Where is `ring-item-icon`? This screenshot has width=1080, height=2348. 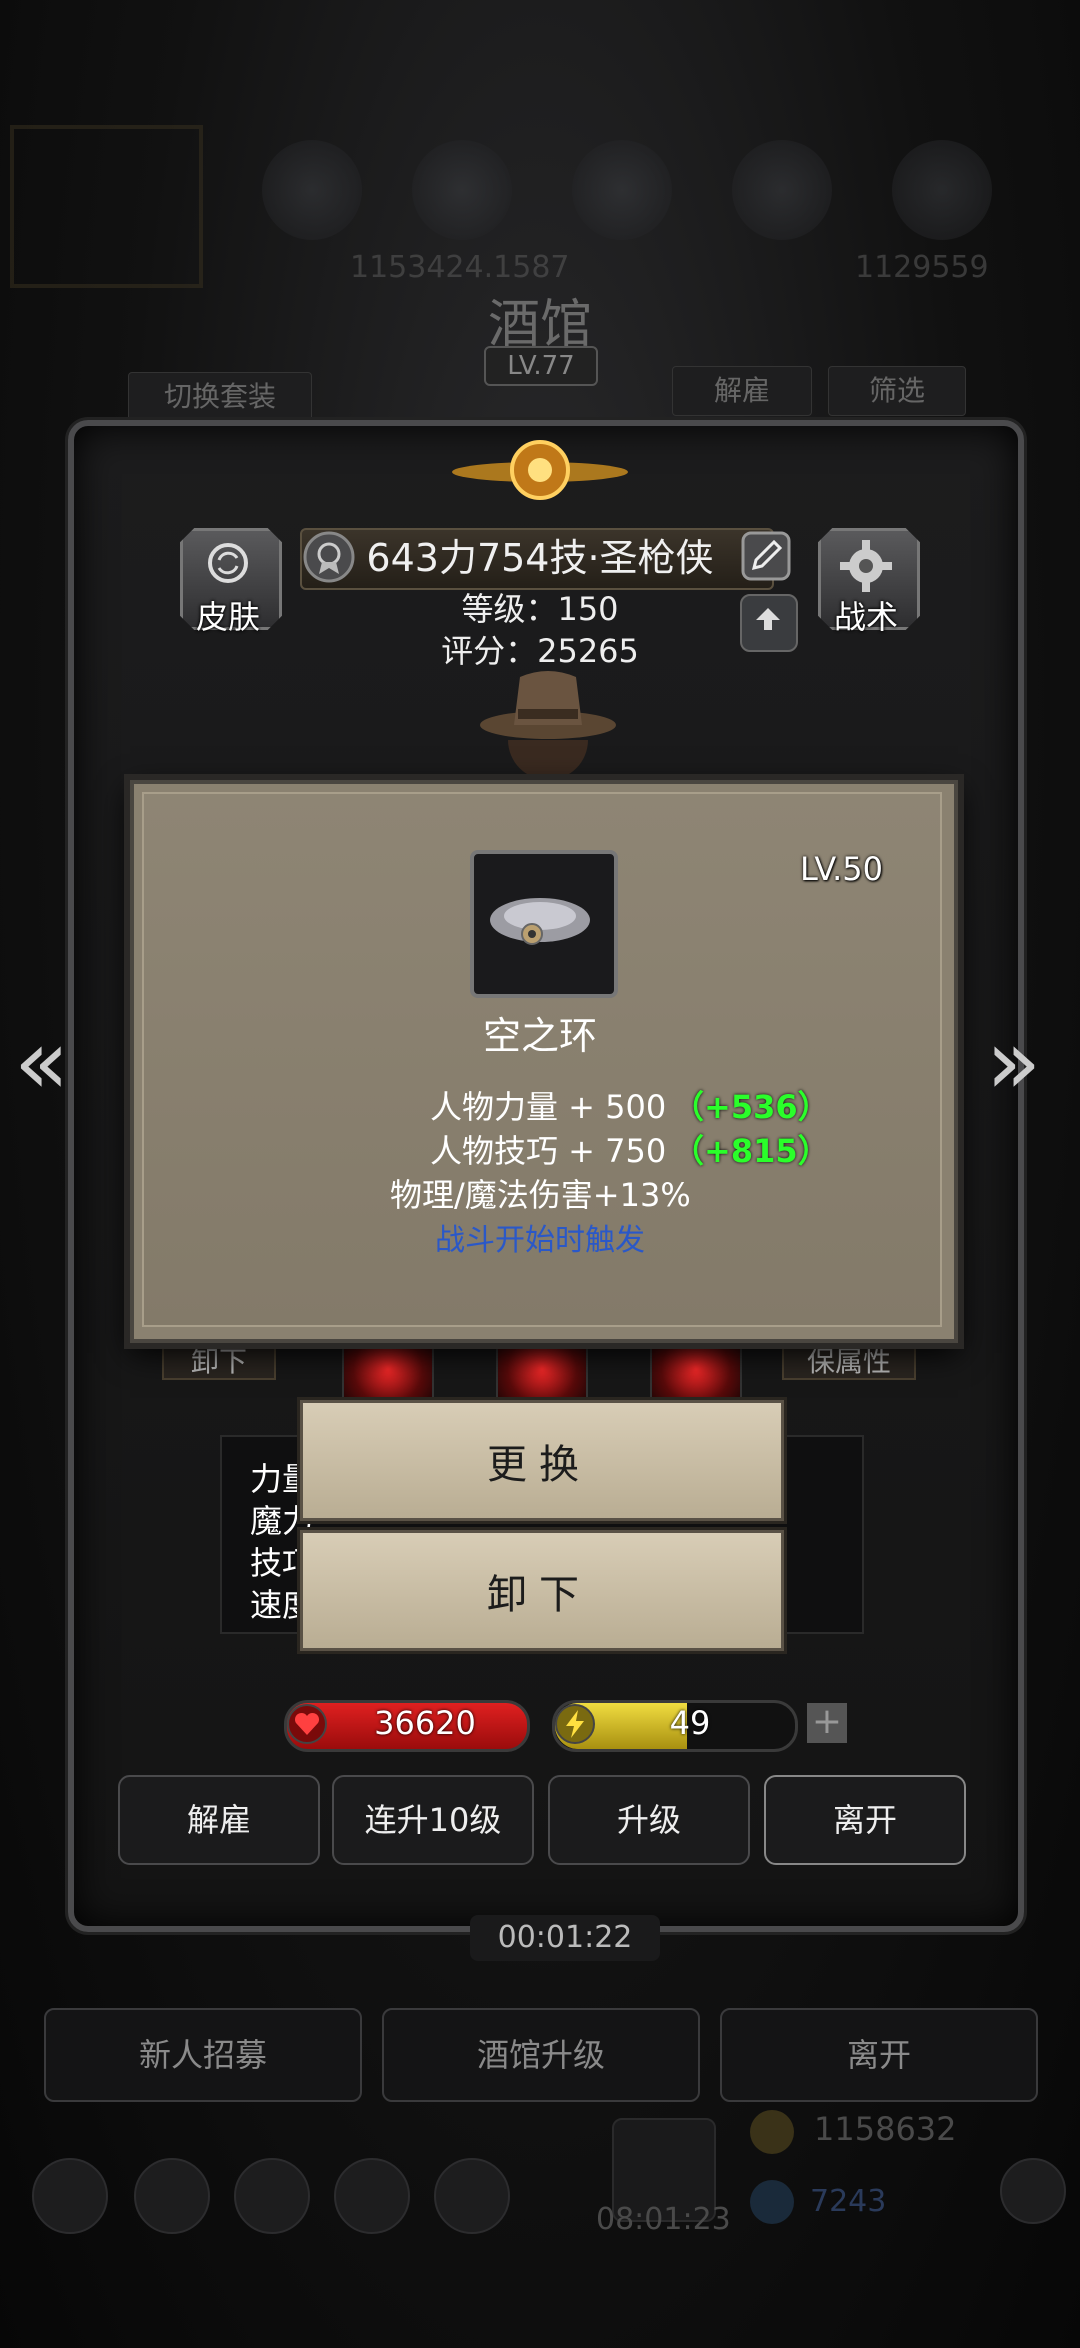 ring-item-icon is located at coordinates (540, 921).